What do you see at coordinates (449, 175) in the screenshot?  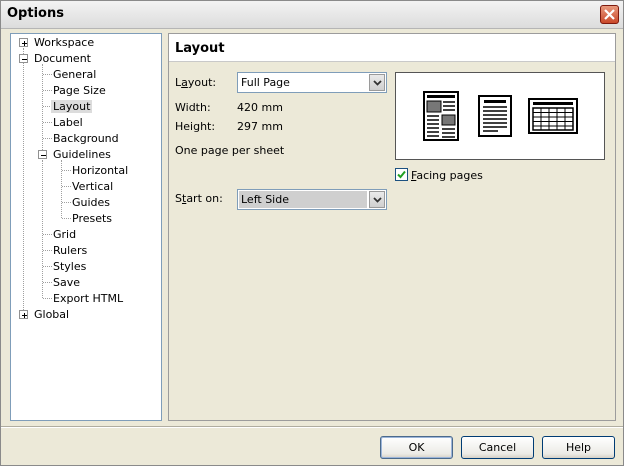 I see `facing-label-text: acing pages` at bounding box center [449, 175].